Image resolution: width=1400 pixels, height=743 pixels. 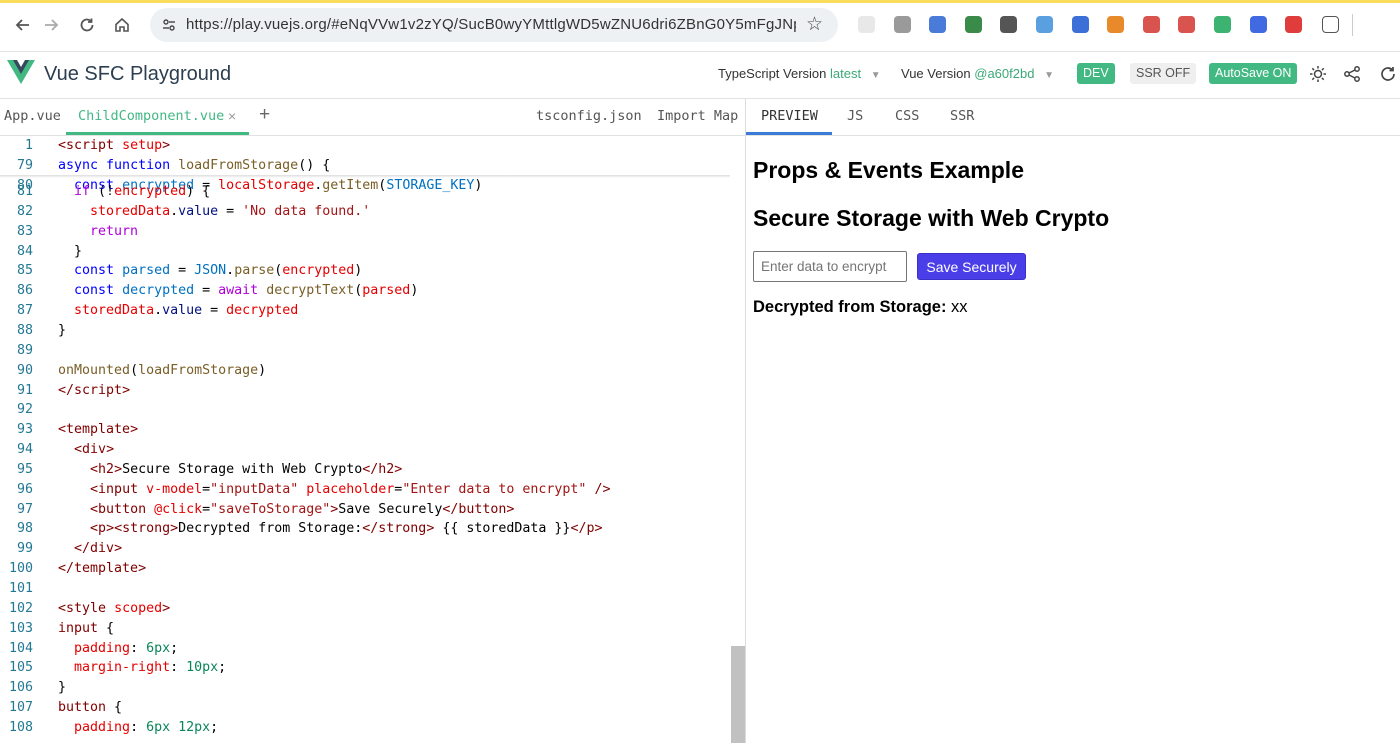 What do you see at coordinates (1318, 74) in the screenshot?
I see `theme-sun-icon` at bounding box center [1318, 74].